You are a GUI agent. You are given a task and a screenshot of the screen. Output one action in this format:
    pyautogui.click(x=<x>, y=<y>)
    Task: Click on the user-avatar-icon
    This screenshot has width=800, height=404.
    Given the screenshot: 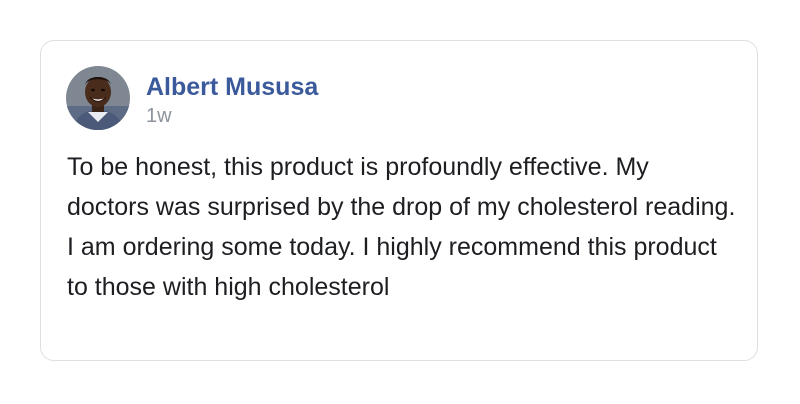 What is the action you would take?
    pyautogui.click(x=98, y=98)
    